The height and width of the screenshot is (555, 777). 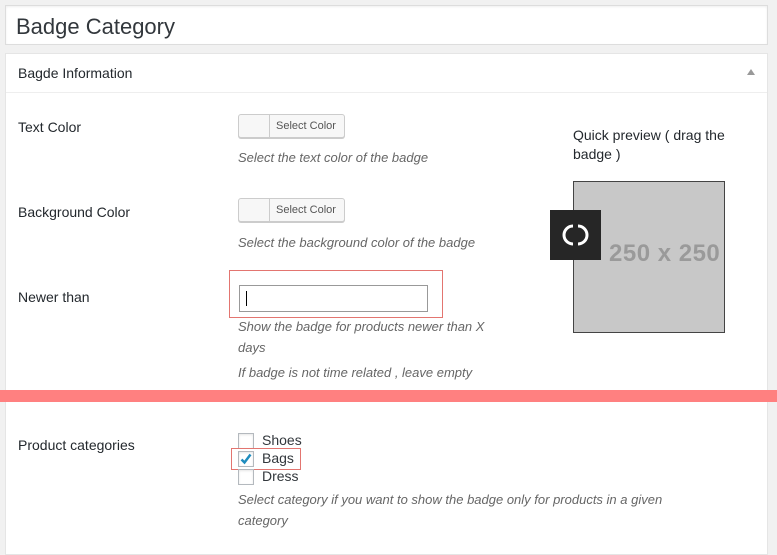 What do you see at coordinates (388, 396) in the screenshot?
I see `section-separator` at bounding box center [388, 396].